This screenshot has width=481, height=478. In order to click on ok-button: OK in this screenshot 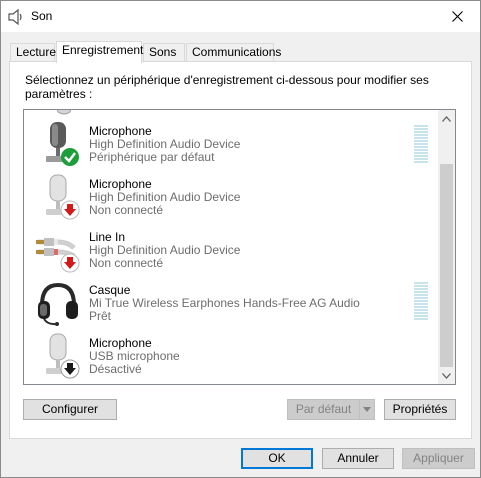, I will do `click(277, 458)`.